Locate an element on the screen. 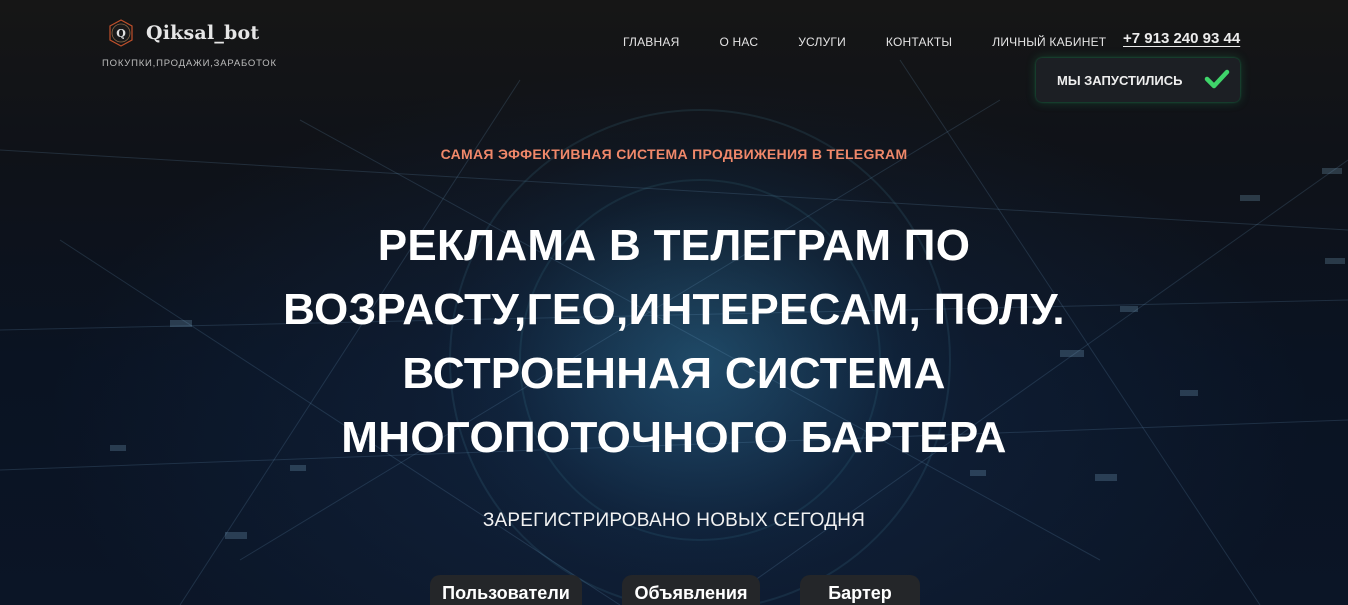 Image resolution: width=1348 pixels, height=605 pixels. site-logo: Q Qiksal_bot ПОКУПКИ,ПРОДАЖИ,ЗАРАБОТОК is located at coordinates (188, 44).